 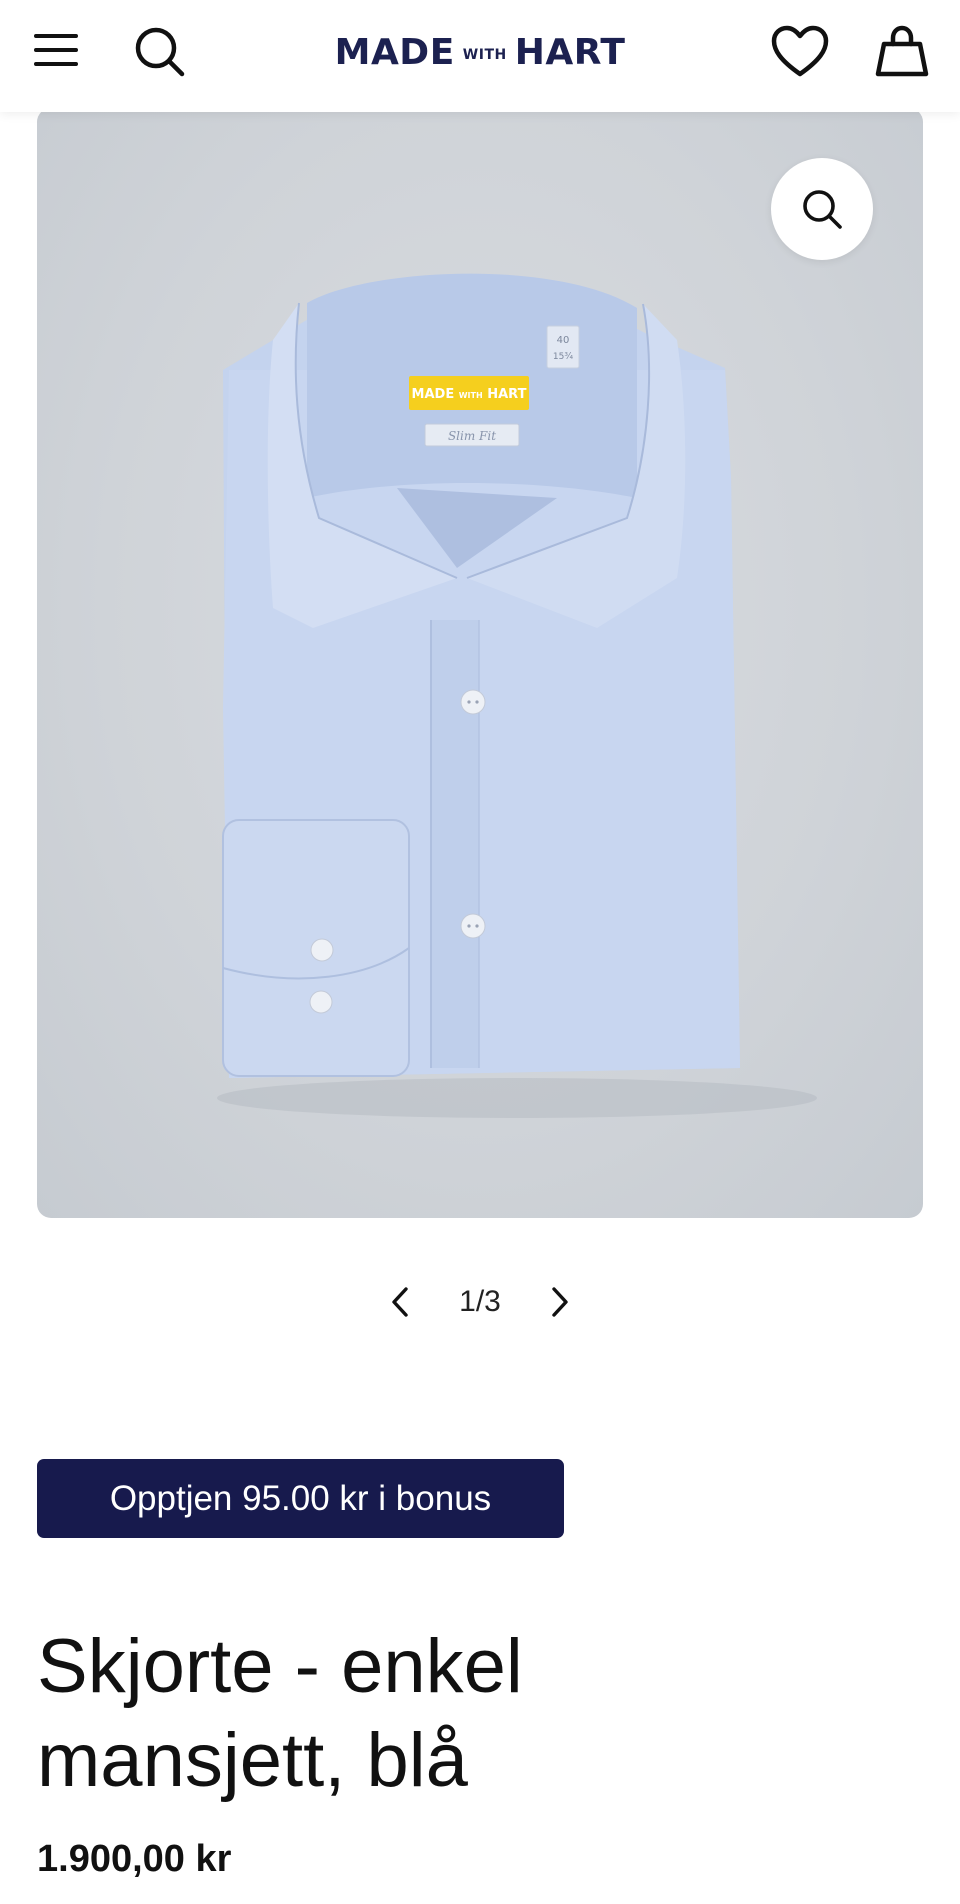 I want to click on product-title: Skjorte - enkel mansjett, blå, so click(x=477, y=1714).